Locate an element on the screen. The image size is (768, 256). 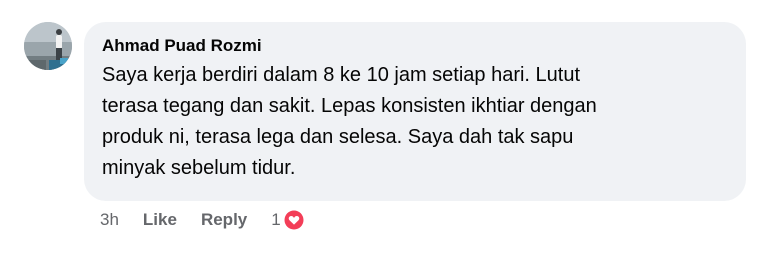
heart-icon is located at coordinates (294, 220).